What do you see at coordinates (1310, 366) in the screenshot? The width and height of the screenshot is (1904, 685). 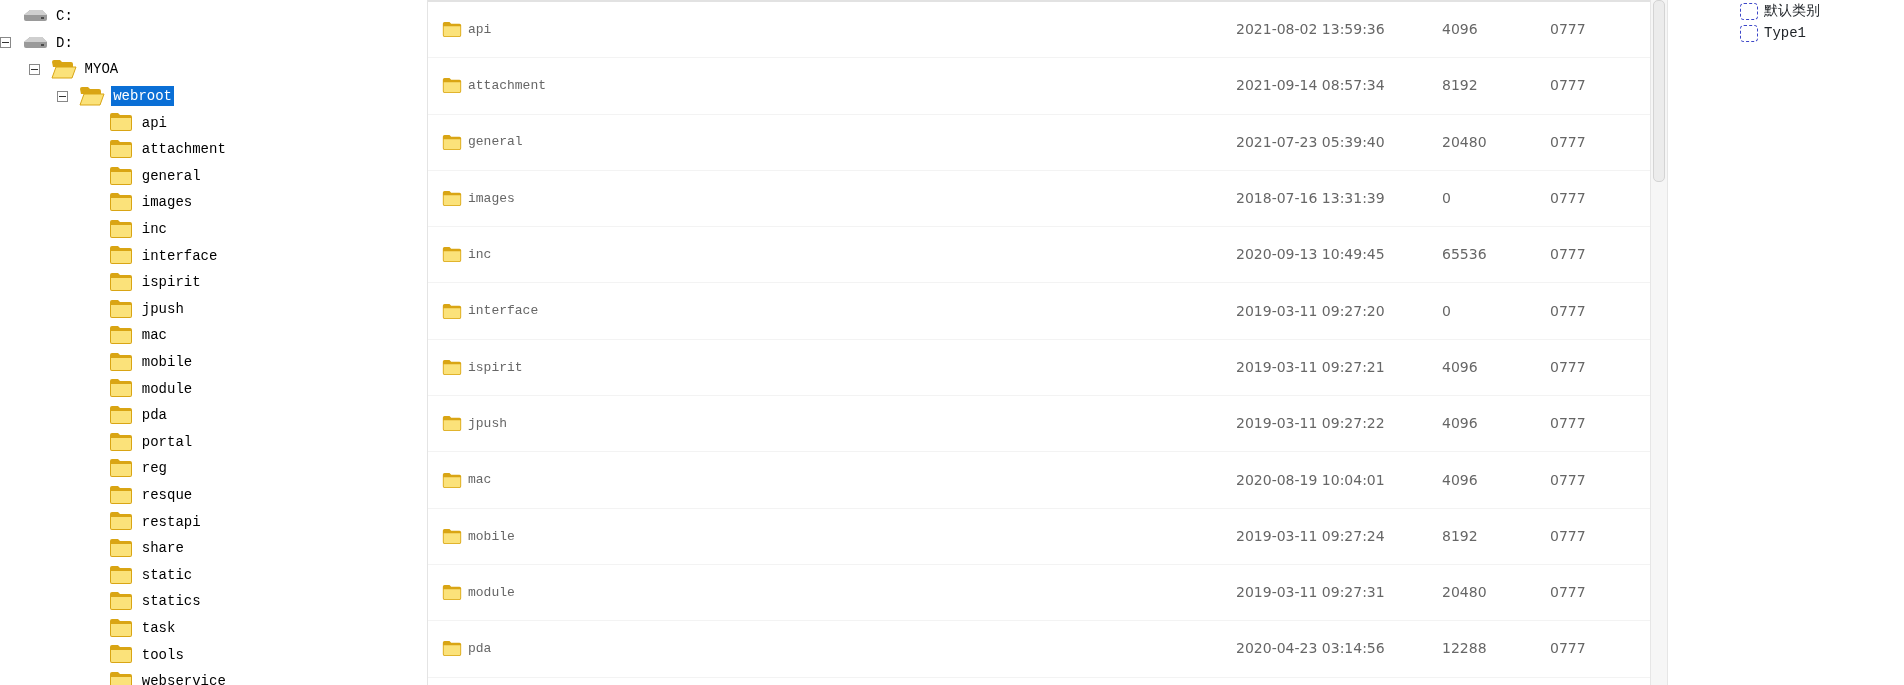 I see `modified-date: 2019-03-11 09:27:21` at bounding box center [1310, 366].